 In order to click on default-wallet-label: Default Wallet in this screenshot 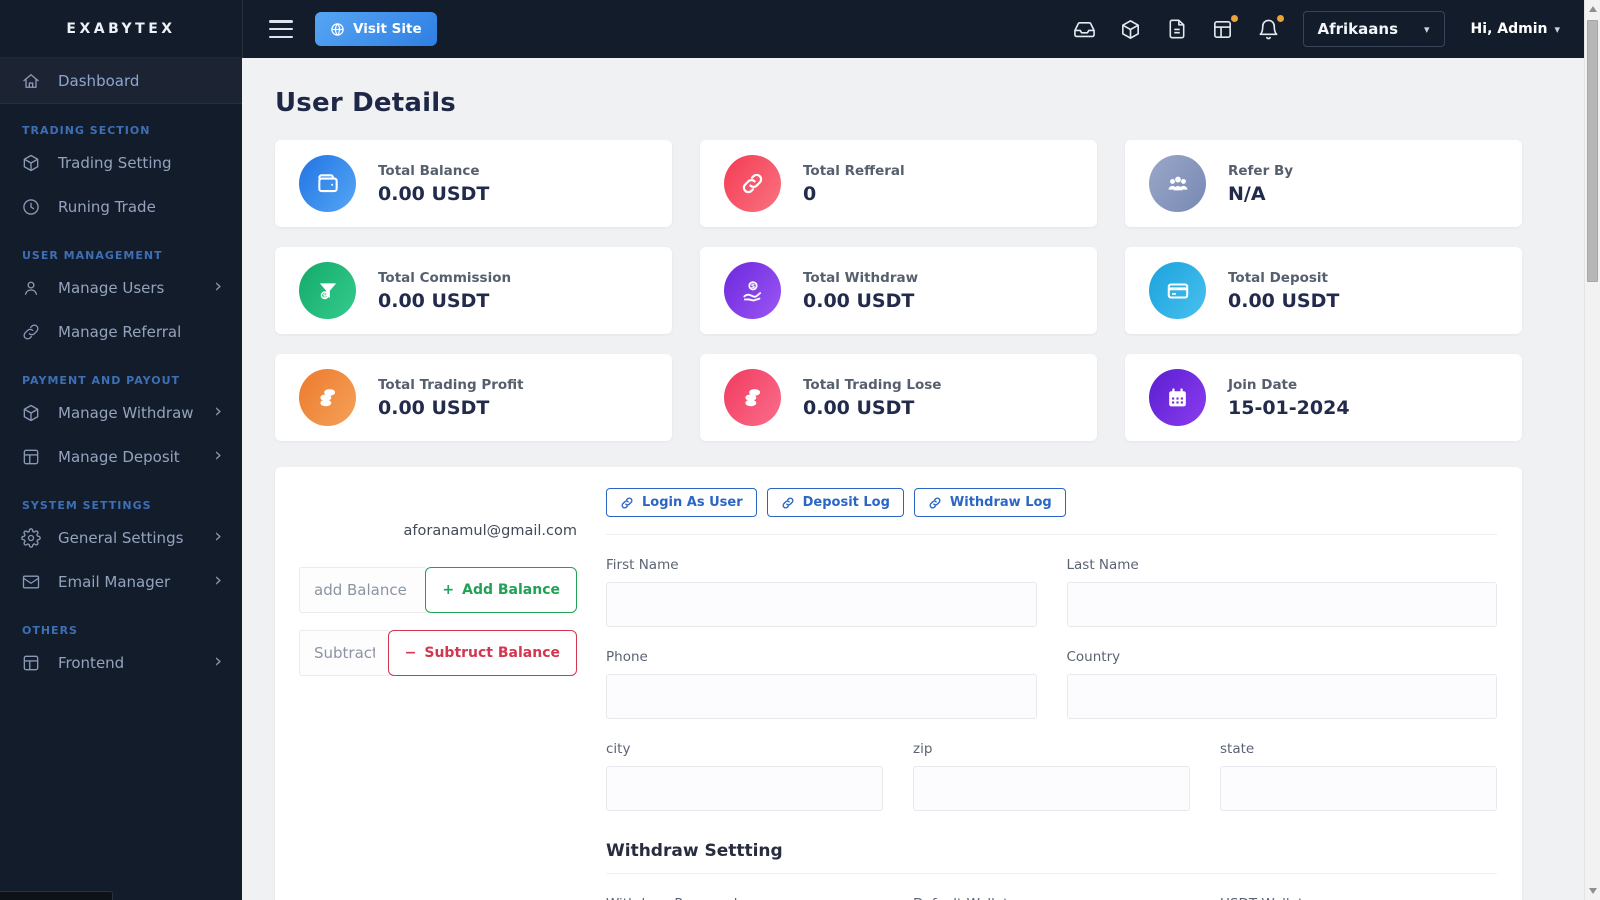, I will do `click(1051, 898)`.